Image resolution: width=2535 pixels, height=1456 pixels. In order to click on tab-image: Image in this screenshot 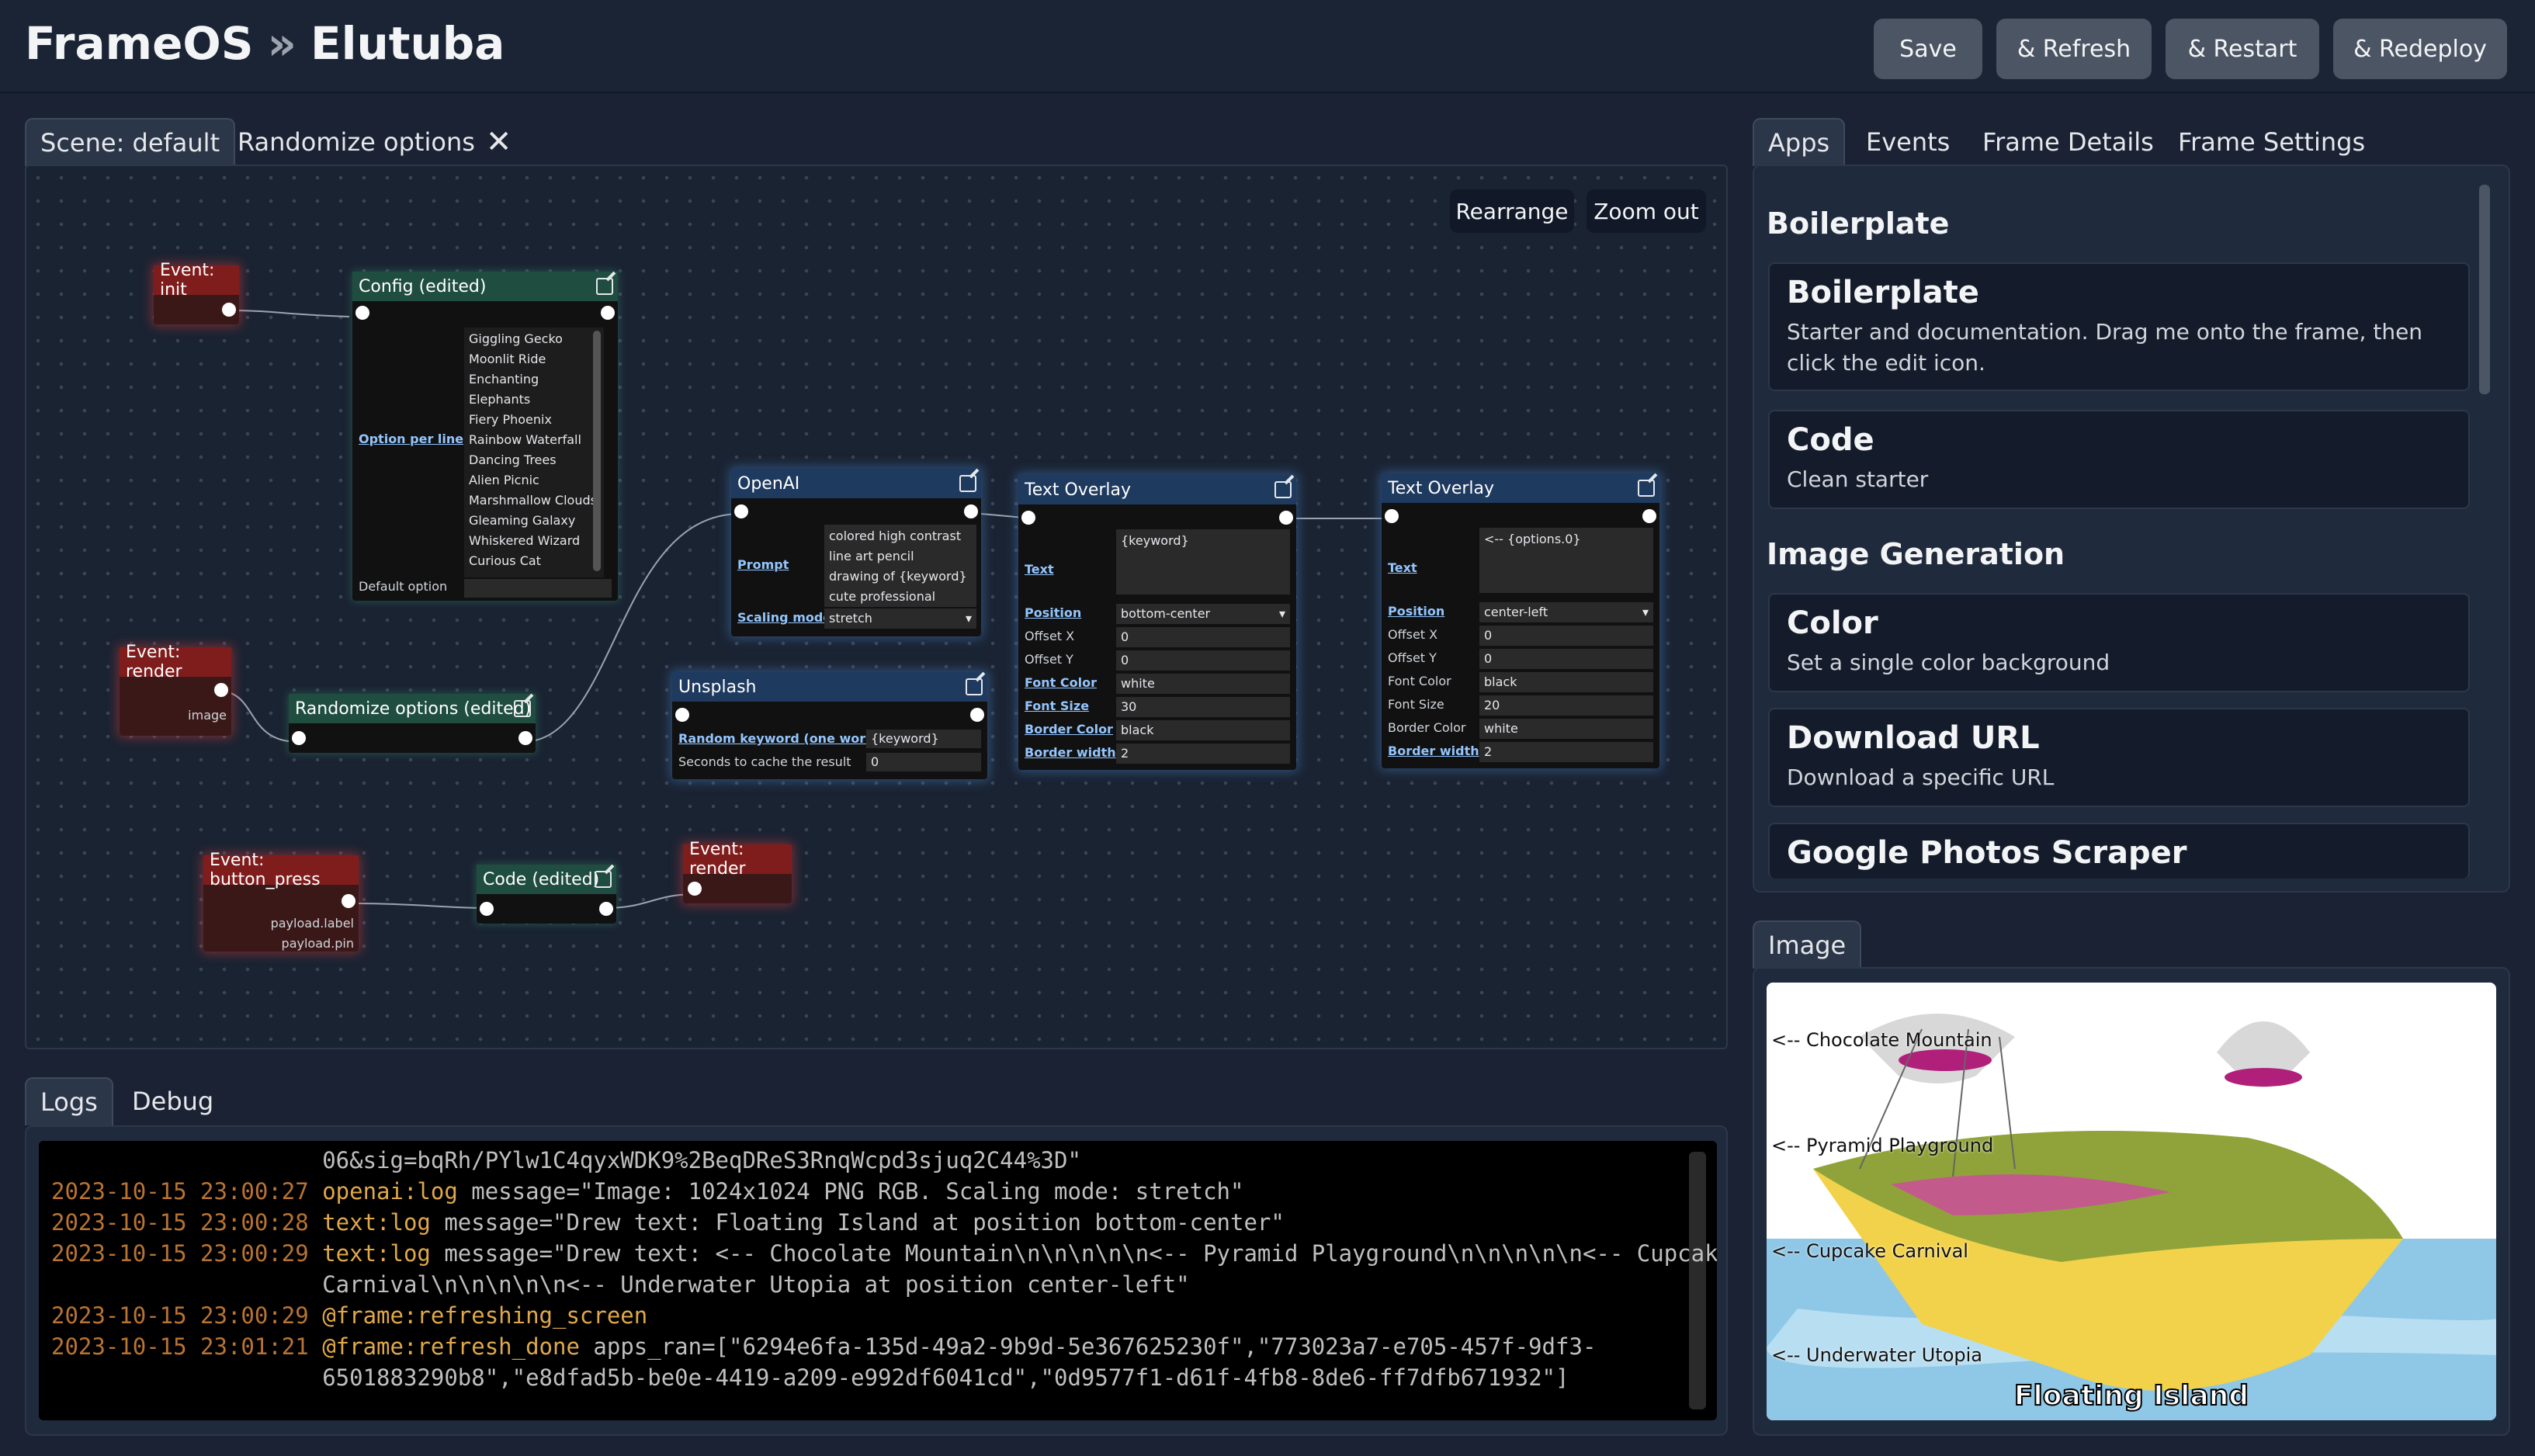, I will do `click(1807, 944)`.